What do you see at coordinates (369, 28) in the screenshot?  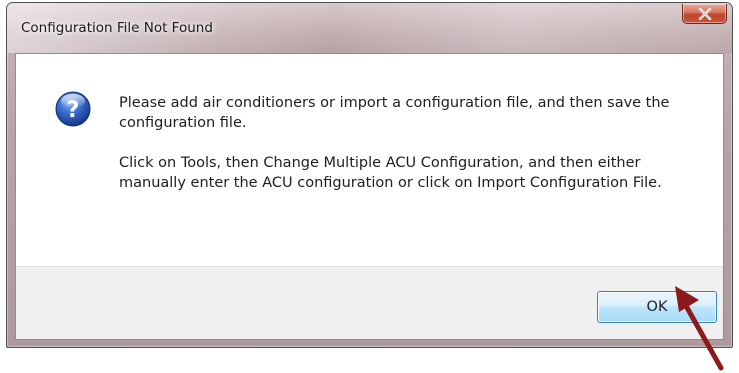 I see `title-bar: Configuration File Not Found` at bounding box center [369, 28].